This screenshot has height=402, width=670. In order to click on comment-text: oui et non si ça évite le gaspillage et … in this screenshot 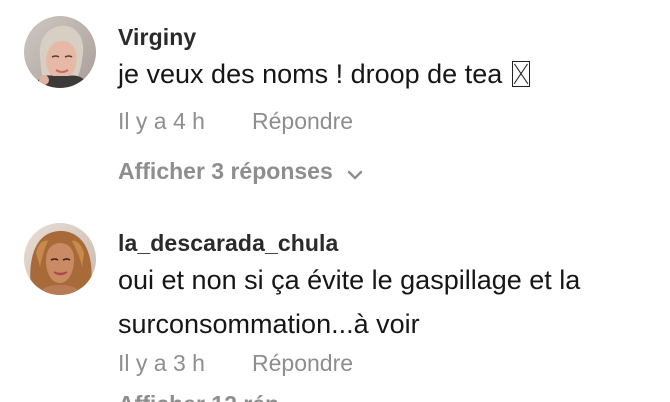, I will do `click(349, 302)`.